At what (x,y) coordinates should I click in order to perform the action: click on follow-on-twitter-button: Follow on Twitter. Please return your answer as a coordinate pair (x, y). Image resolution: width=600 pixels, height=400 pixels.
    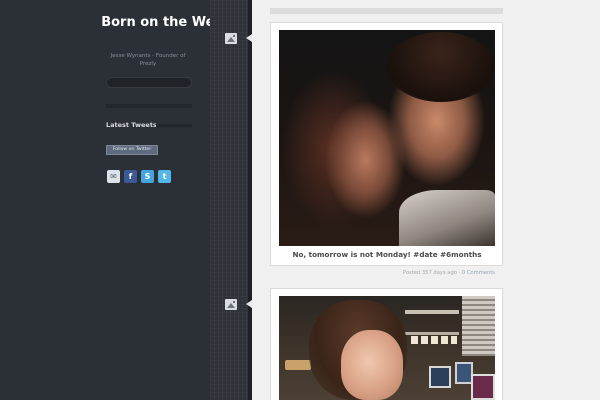
    Looking at the image, I should click on (132, 150).